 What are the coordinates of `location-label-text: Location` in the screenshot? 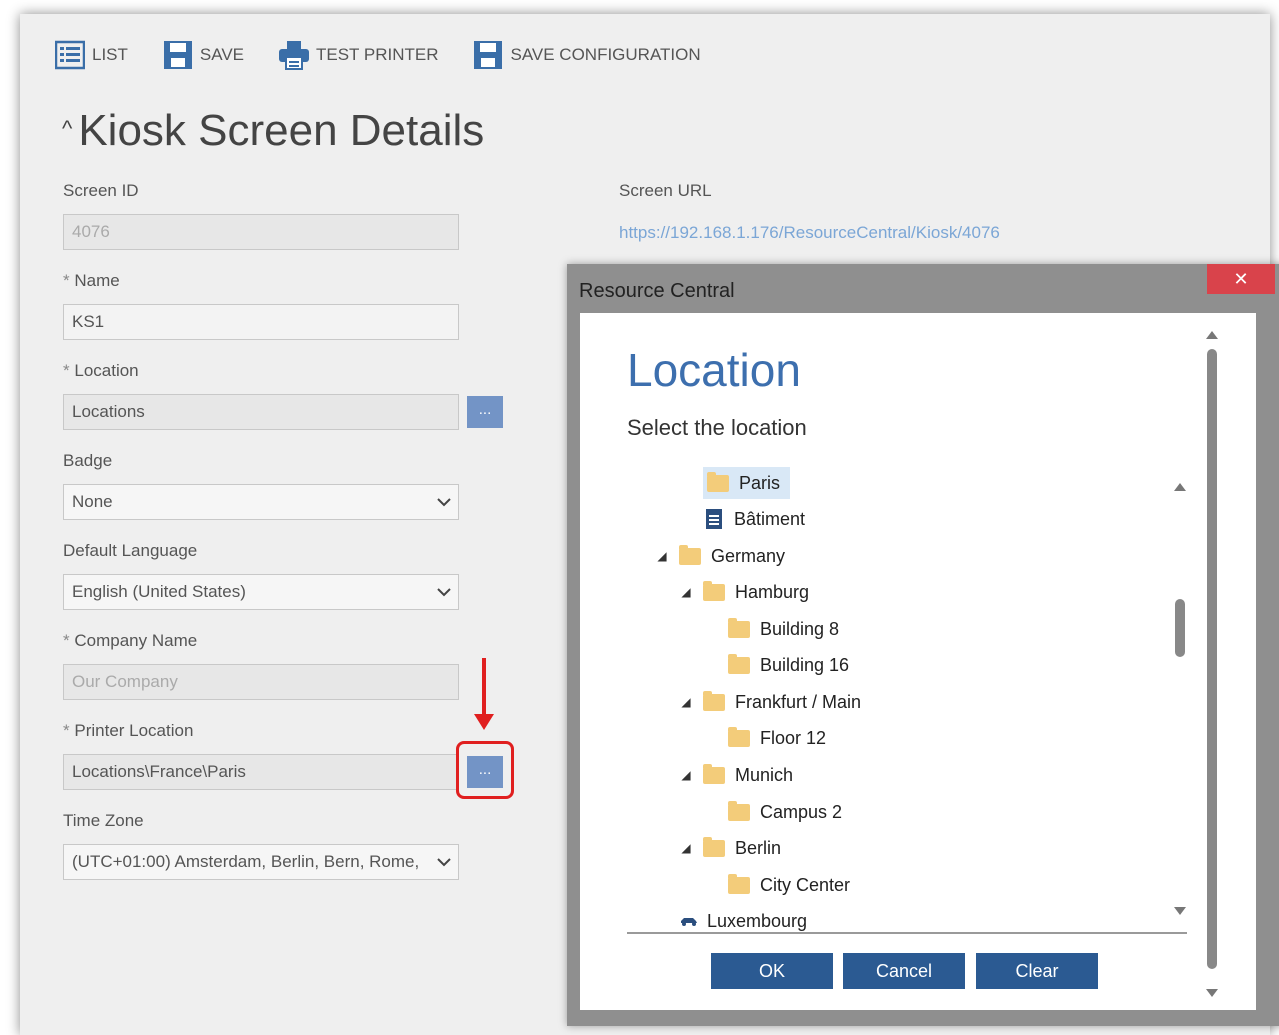 It's located at (106, 370).